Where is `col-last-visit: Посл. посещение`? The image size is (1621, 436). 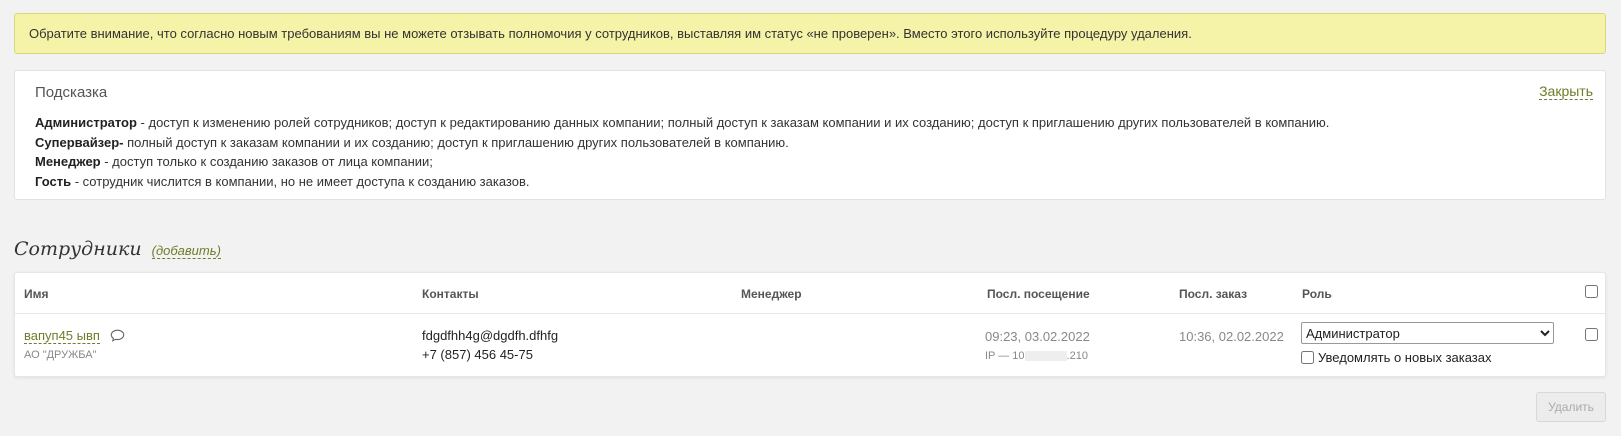
col-last-visit: Посл. посещение is located at coordinates (1038, 294).